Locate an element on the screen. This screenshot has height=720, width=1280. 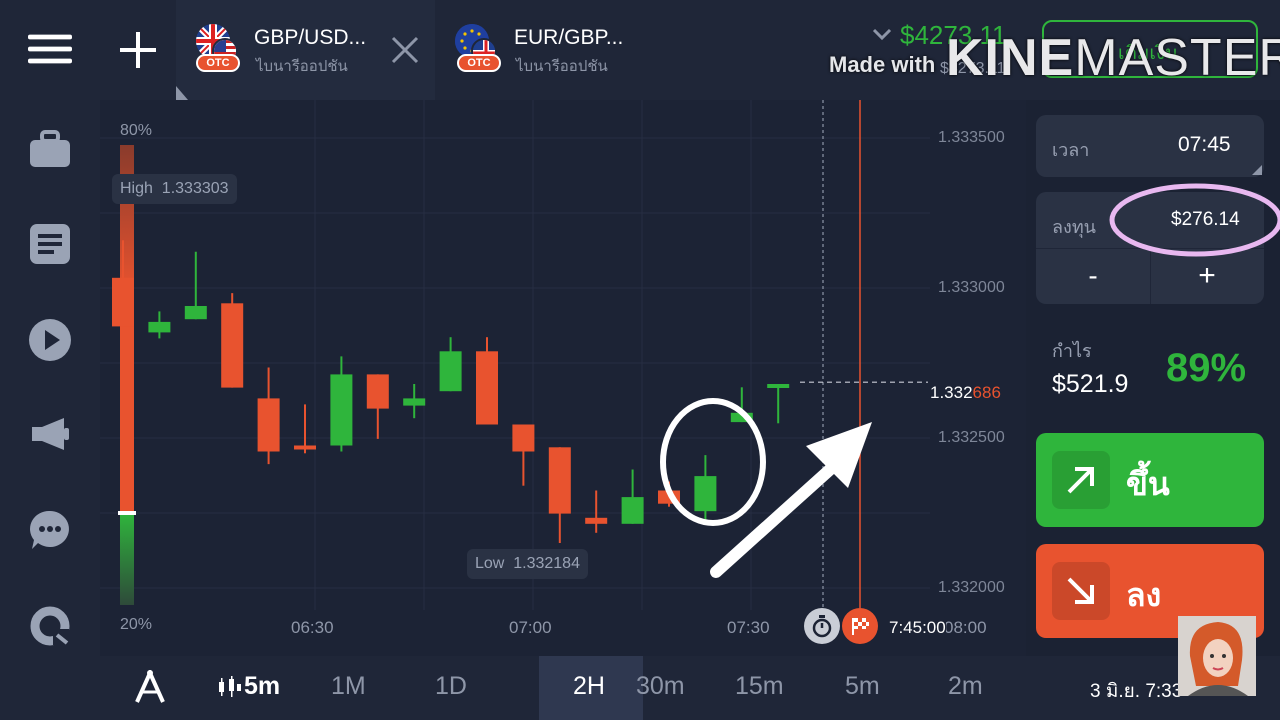
candle-interval-label: 5m is located at coordinates (262, 686).